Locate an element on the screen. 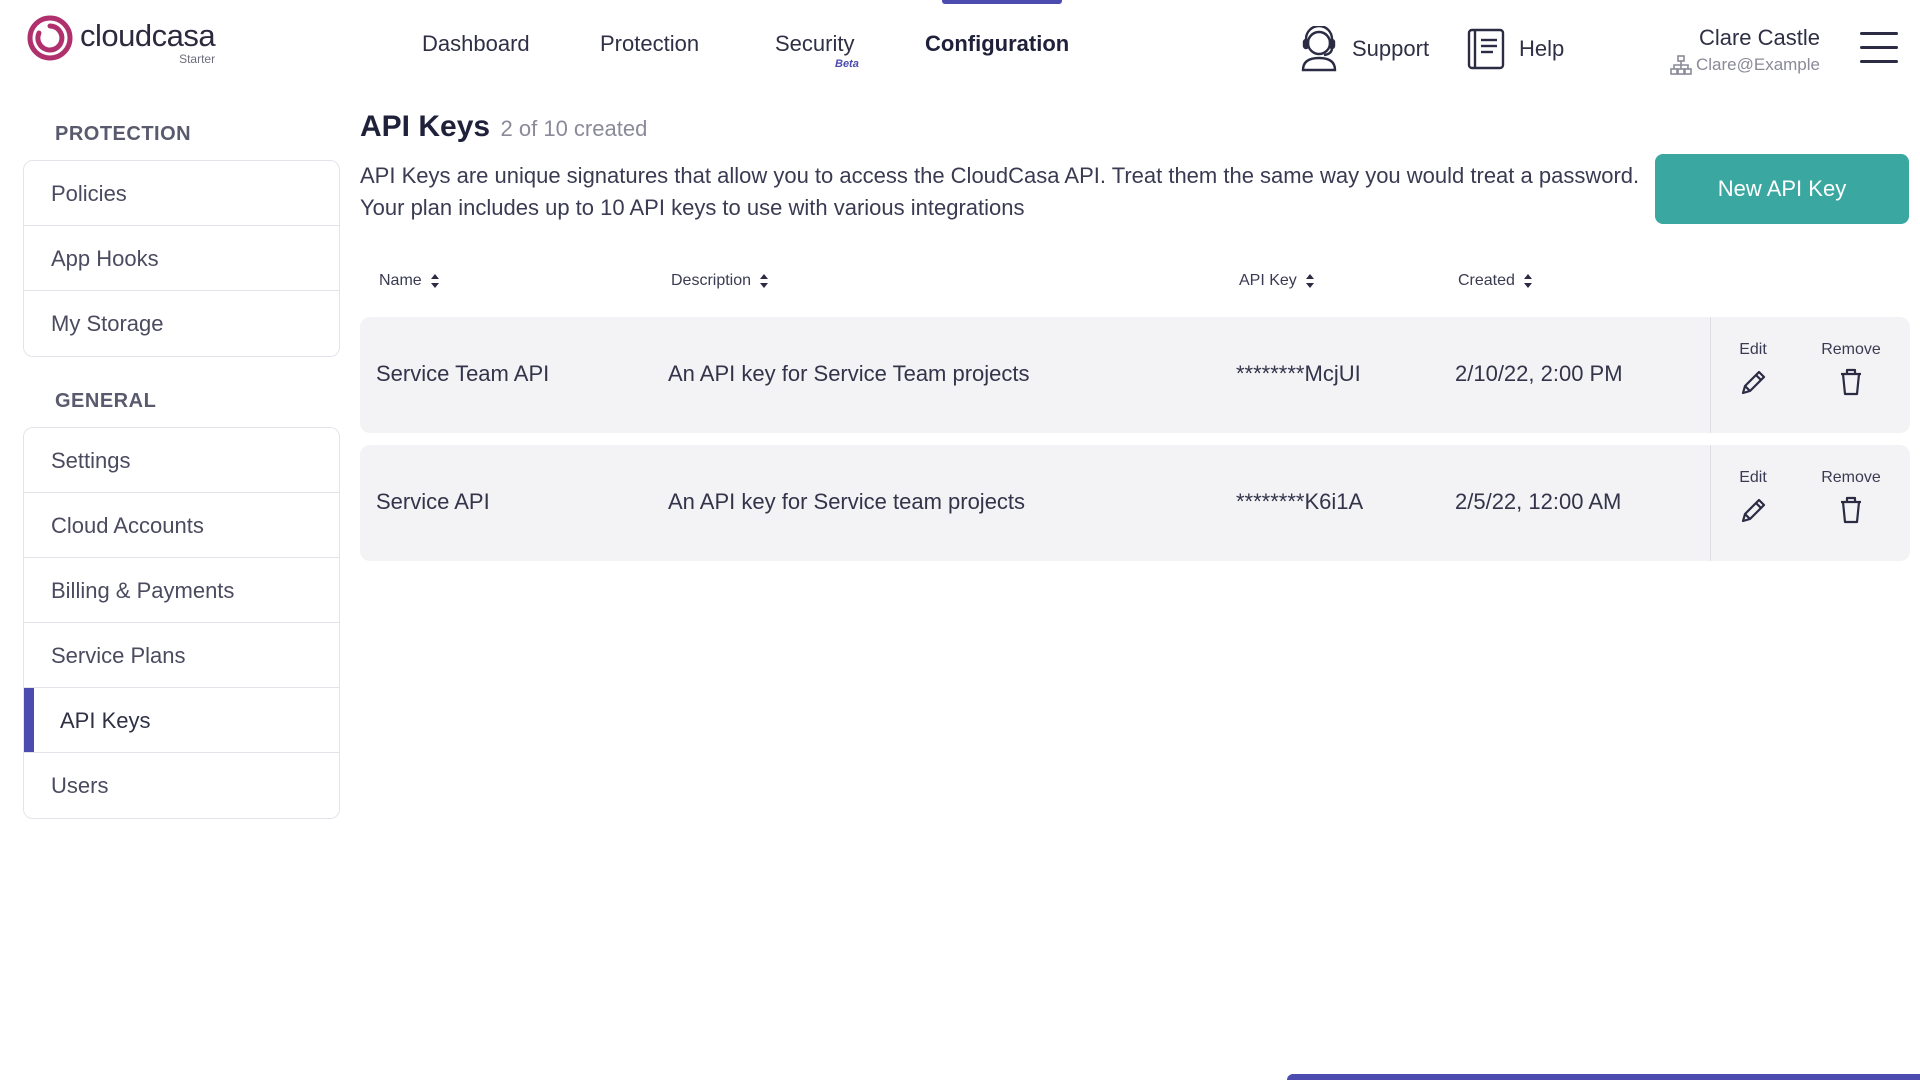  book-icon is located at coordinates (1486, 49).